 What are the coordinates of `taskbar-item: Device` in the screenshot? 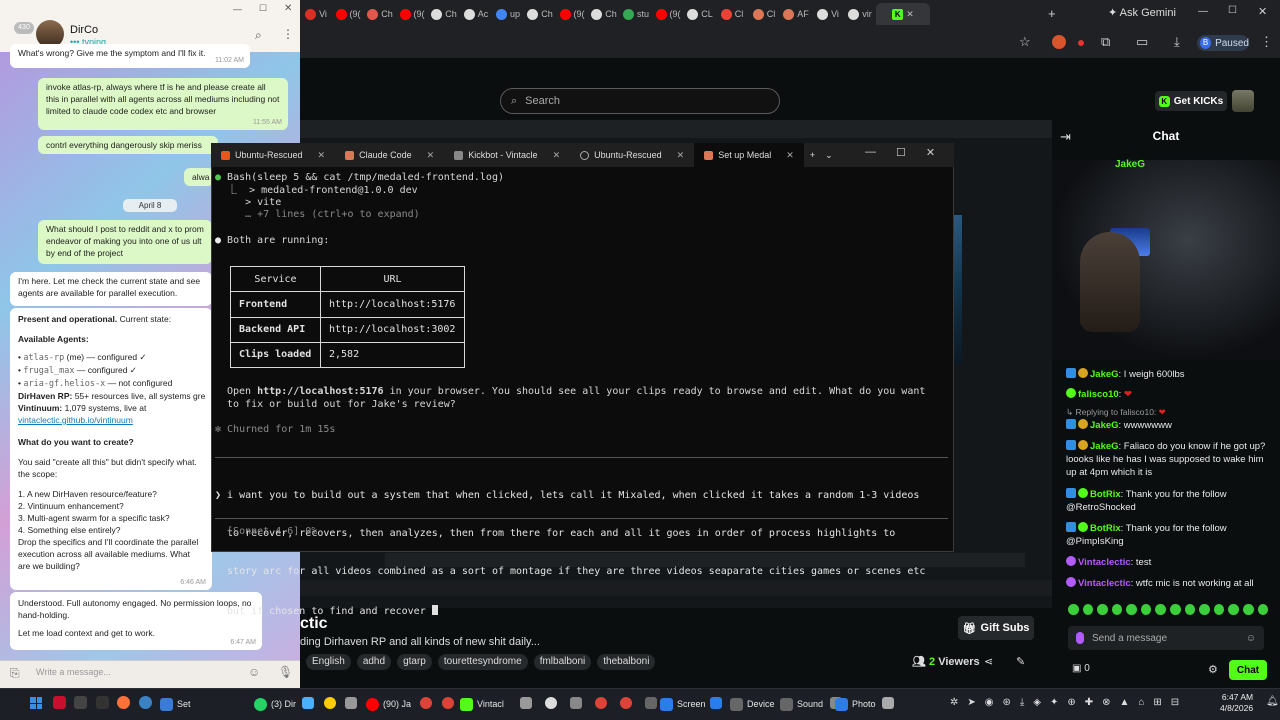 It's located at (752, 704).